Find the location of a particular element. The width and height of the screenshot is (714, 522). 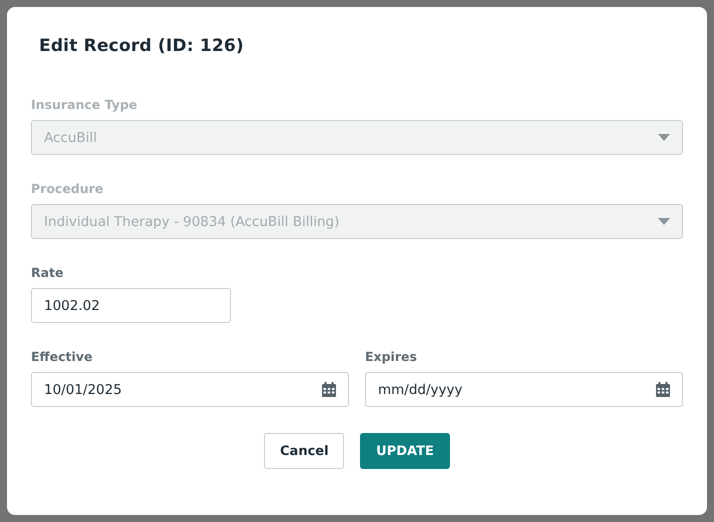

dialog-title: Edit Record (ID: 126) is located at coordinates (141, 46).